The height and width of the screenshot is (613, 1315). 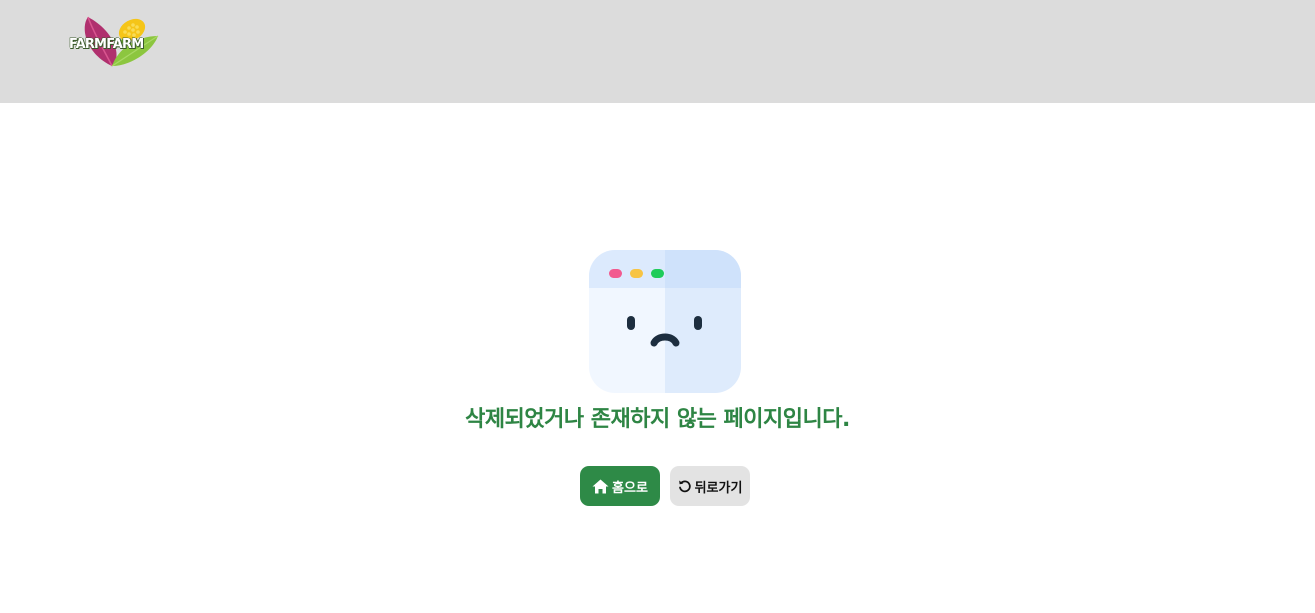 What do you see at coordinates (630, 488) in the screenshot?
I see `home-button-label: 홈으로` at bounding box center [630, 488].